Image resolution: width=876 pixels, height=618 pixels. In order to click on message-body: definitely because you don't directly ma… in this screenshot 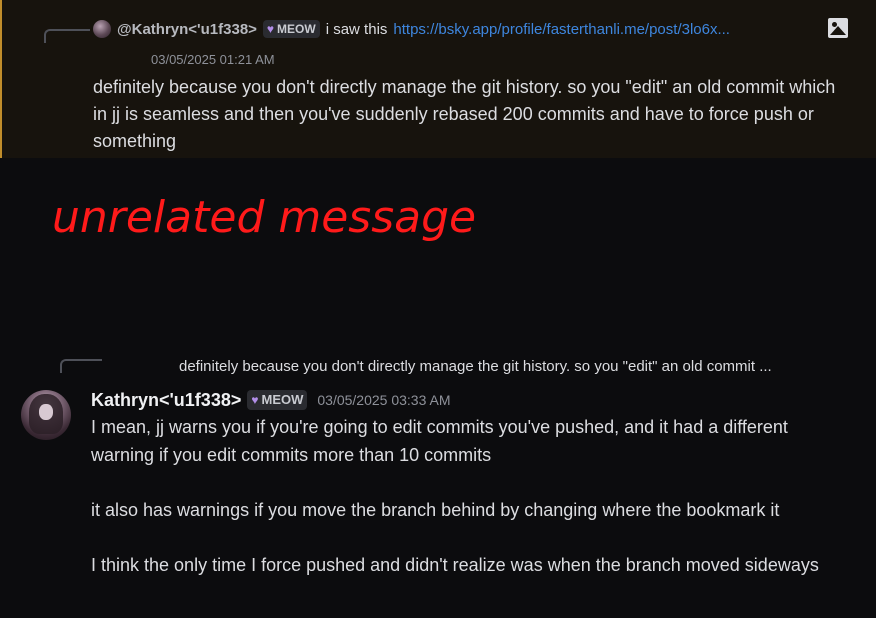, I will do `click(464, 114)`.